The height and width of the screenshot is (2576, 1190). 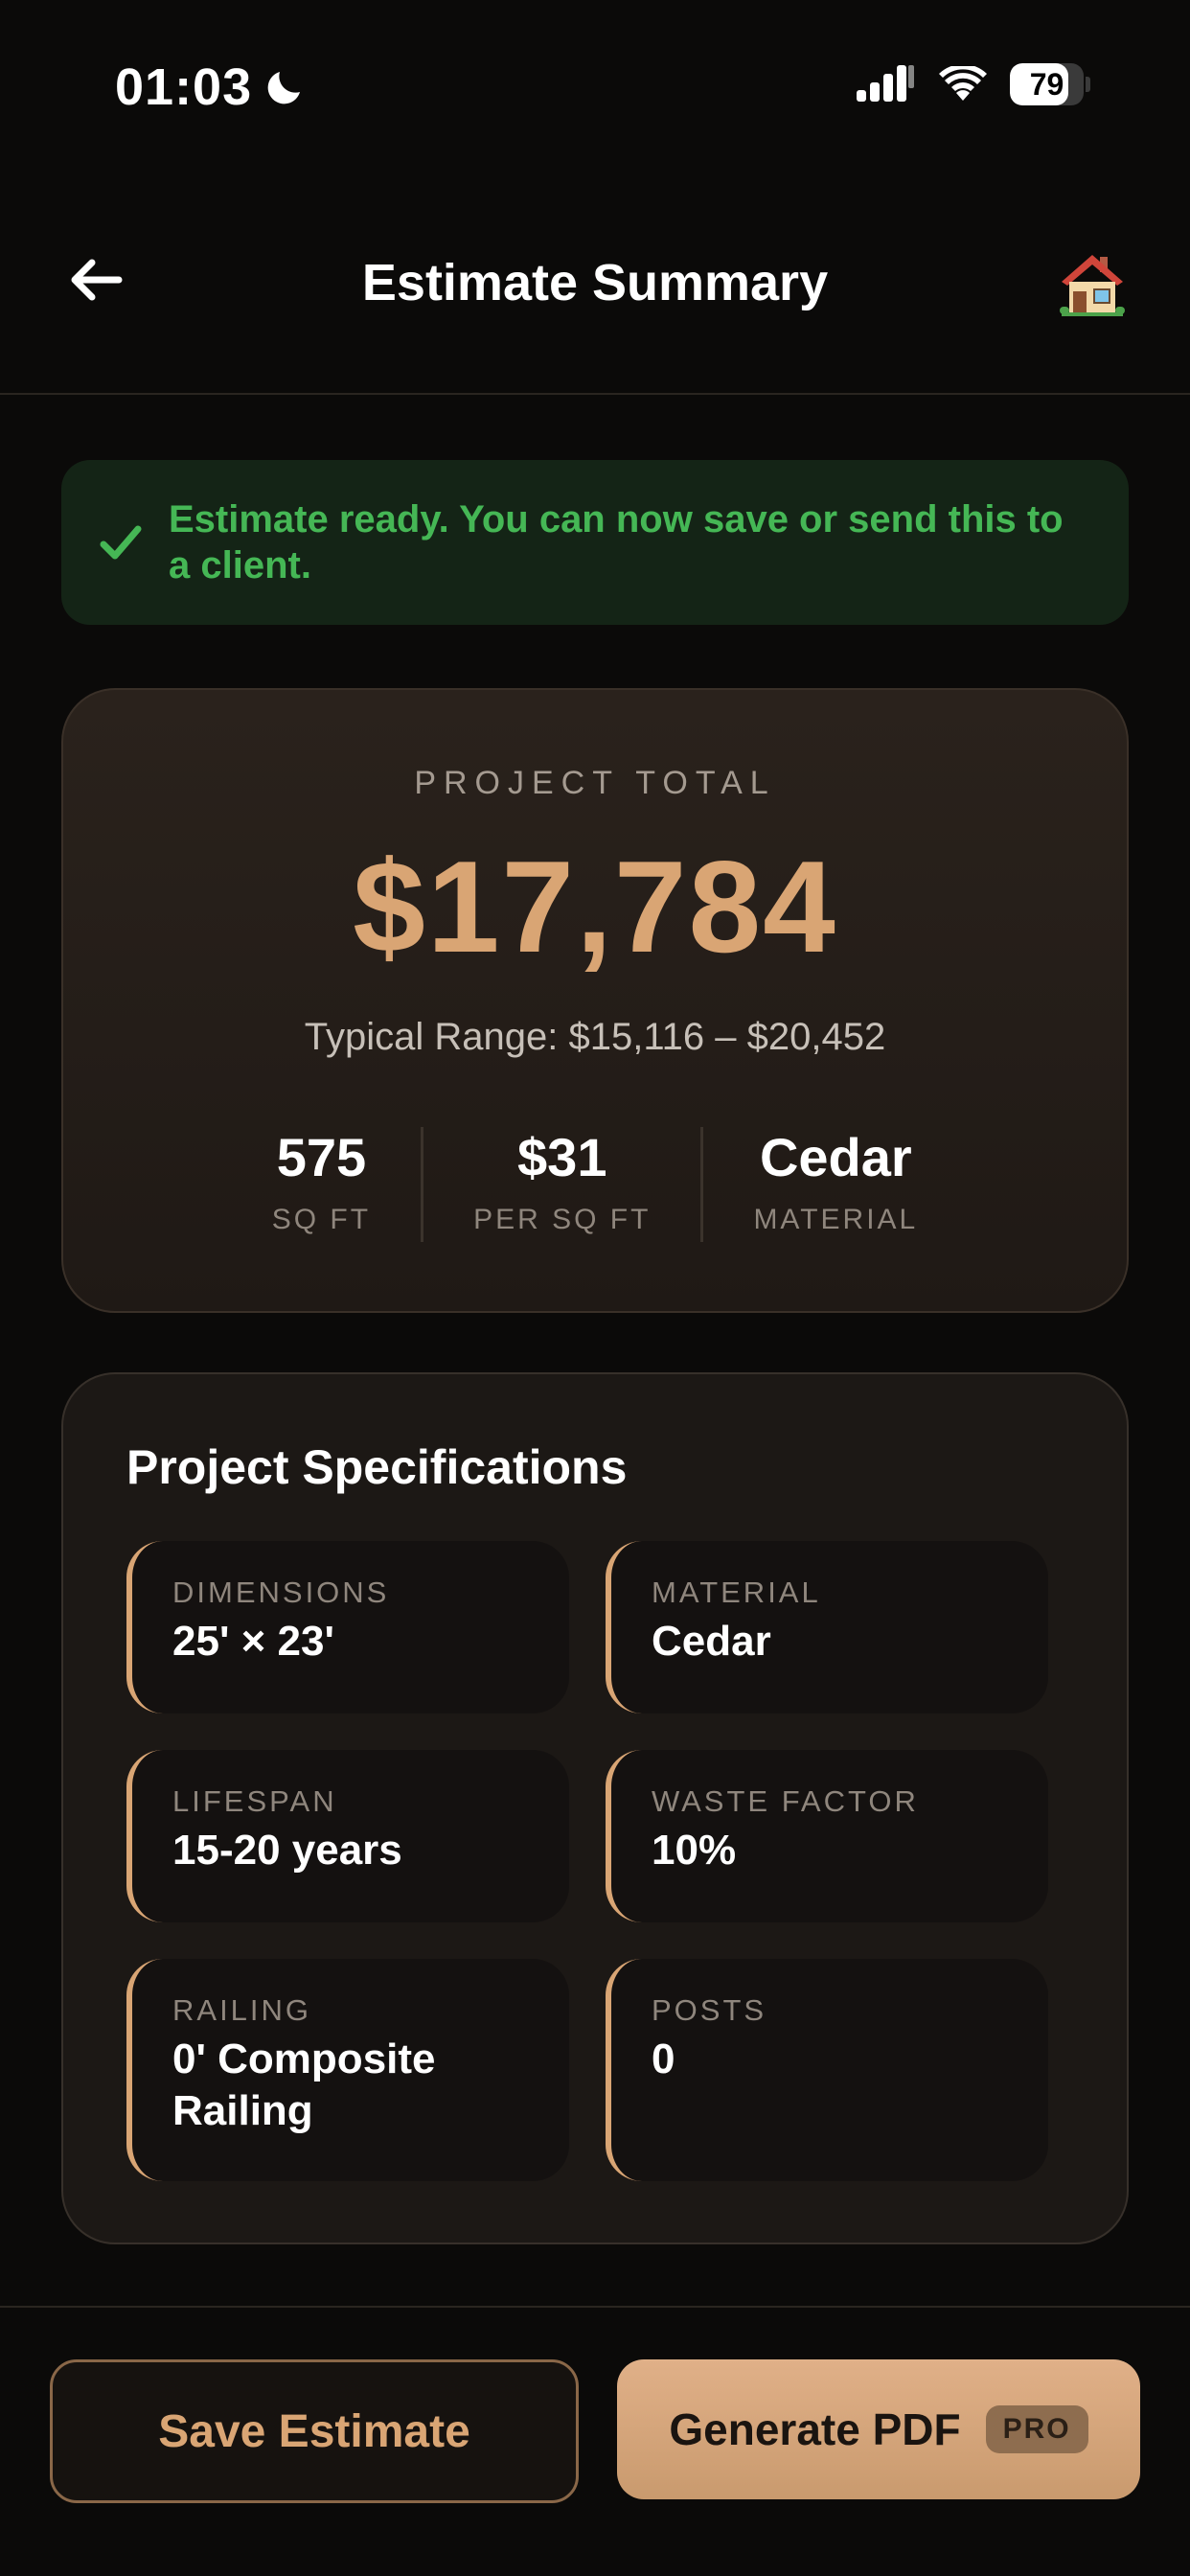 What do you see at coordinates (836, 1219) in the screenshot?
I see `stat-label: MATERIAL` at bounding box center [836, 1219].